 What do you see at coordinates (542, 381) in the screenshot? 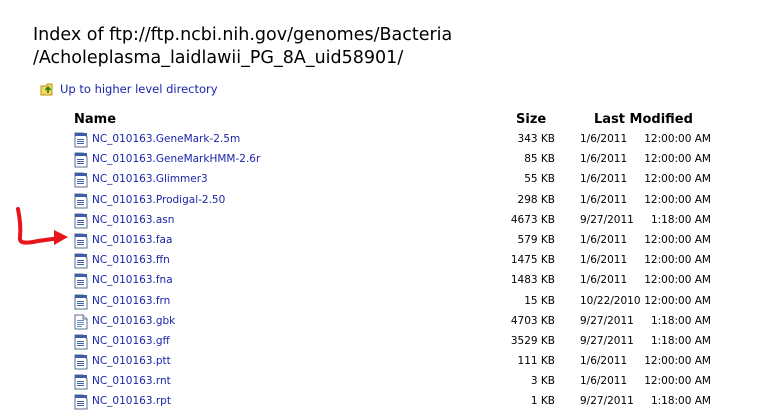
I see `file-size: 3 KB` at bounding box center [542, 381].